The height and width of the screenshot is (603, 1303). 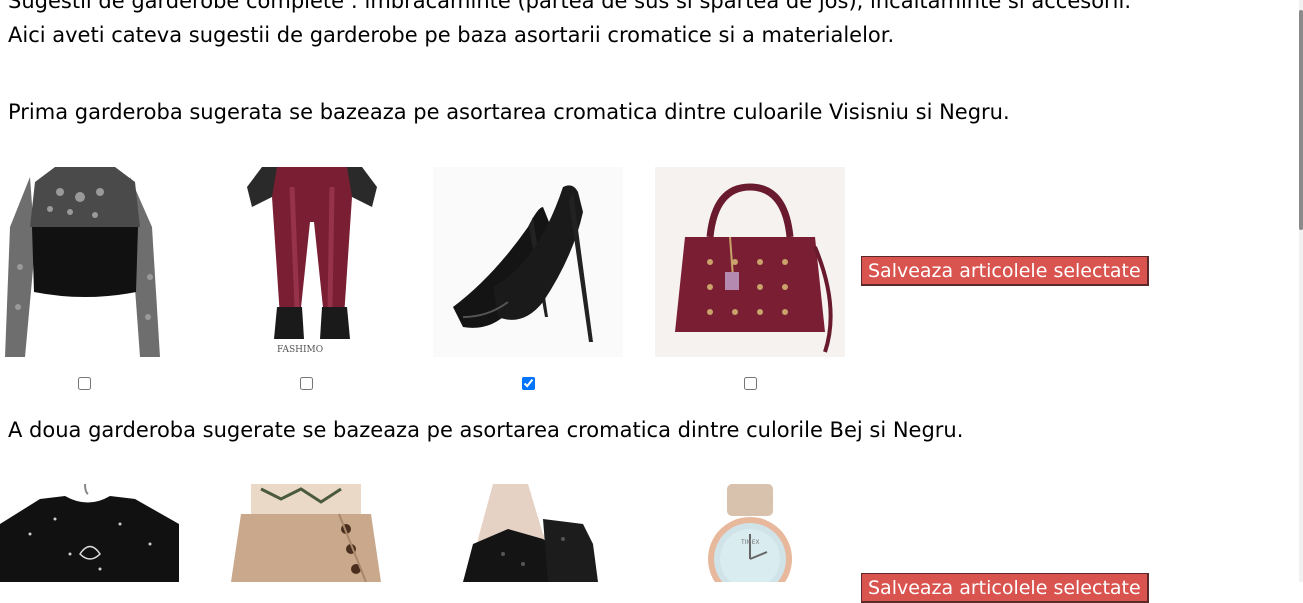 What do you see at coordinates (85, 262) in the screenshot?
I see `outfit1-item1-image` at bounding box center [85, 262].